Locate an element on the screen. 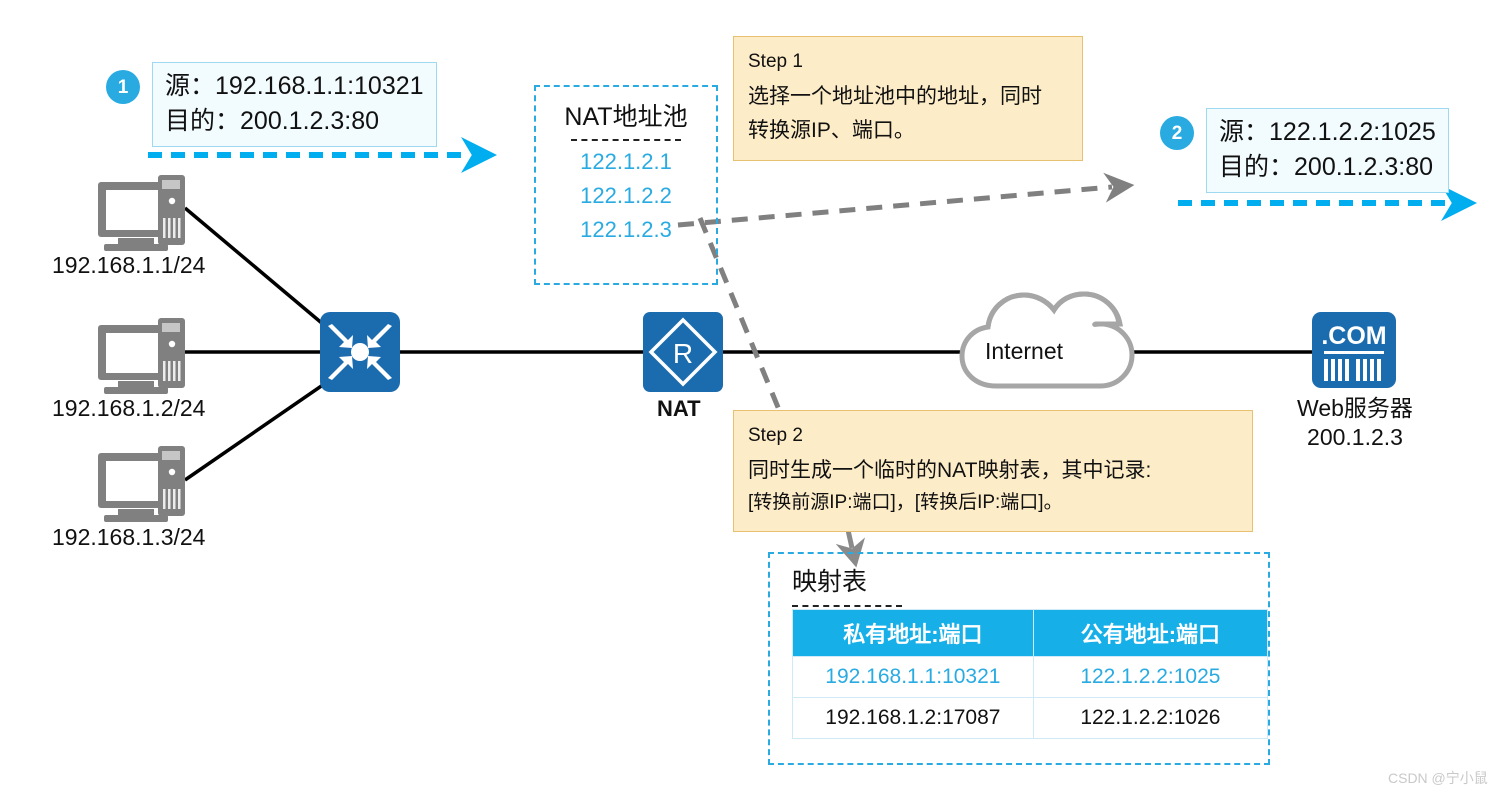 Image resolution: width=1508 pixels, height=793 pixels. select-label: Select is located at coordinates (476, 223).